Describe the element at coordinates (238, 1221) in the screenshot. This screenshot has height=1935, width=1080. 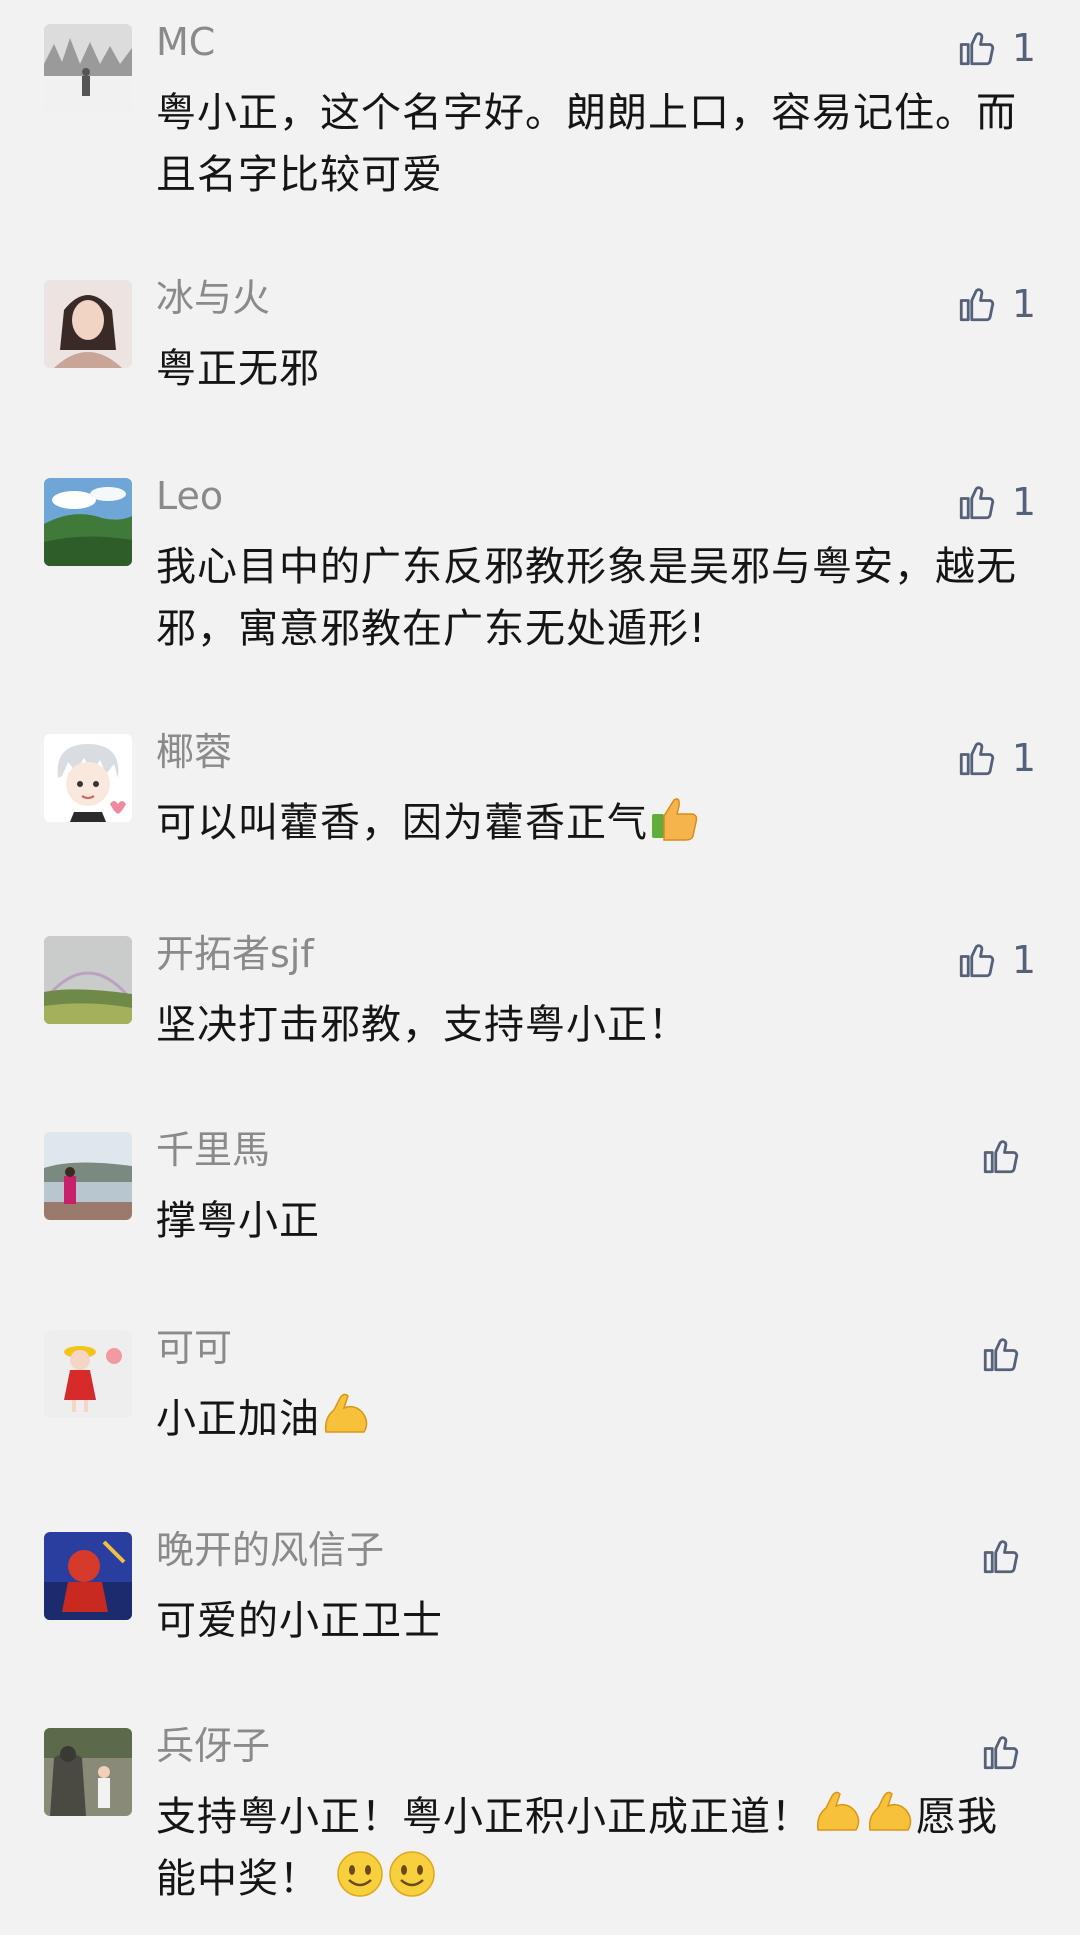
I see `comment-text: 撑粤小正` at that location.